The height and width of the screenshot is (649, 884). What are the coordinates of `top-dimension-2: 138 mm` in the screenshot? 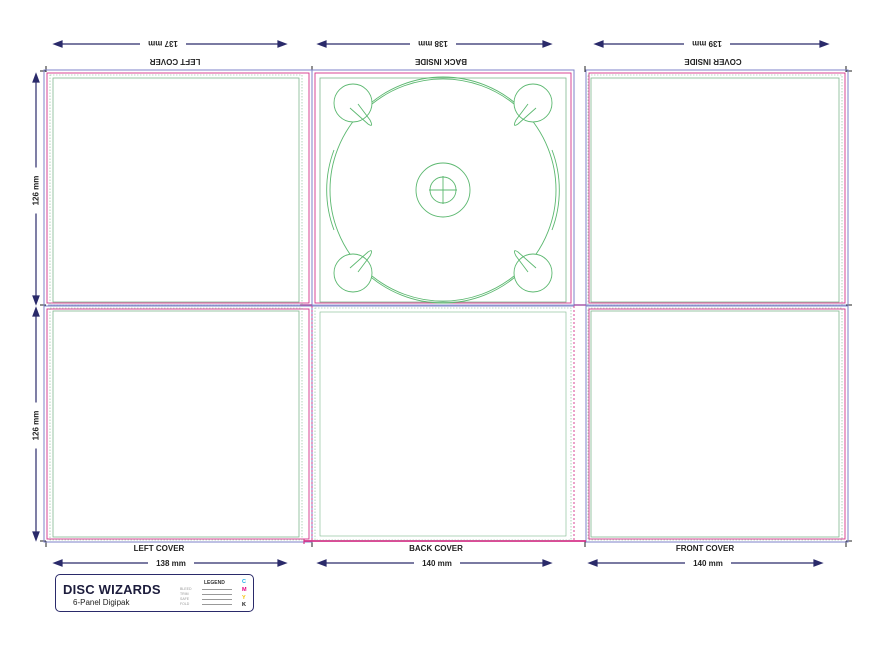 It's located at (433, 43).